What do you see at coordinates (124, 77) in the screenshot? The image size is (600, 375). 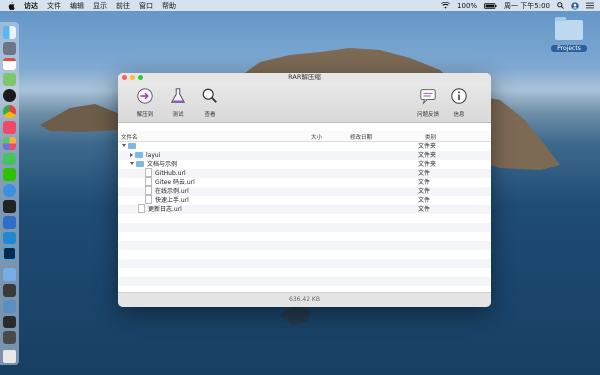 I see `close-button` at bounding box center [124, 77].